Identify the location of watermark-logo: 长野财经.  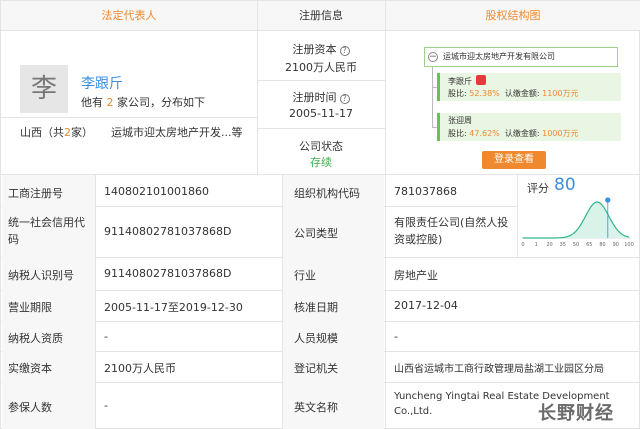
(576, 413).